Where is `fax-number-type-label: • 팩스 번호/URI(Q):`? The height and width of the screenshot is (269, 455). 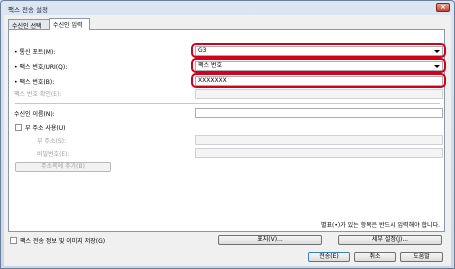
fax-number-type-label: • 팩스 번호/URI(Q): is located at coordinates (41, 67).